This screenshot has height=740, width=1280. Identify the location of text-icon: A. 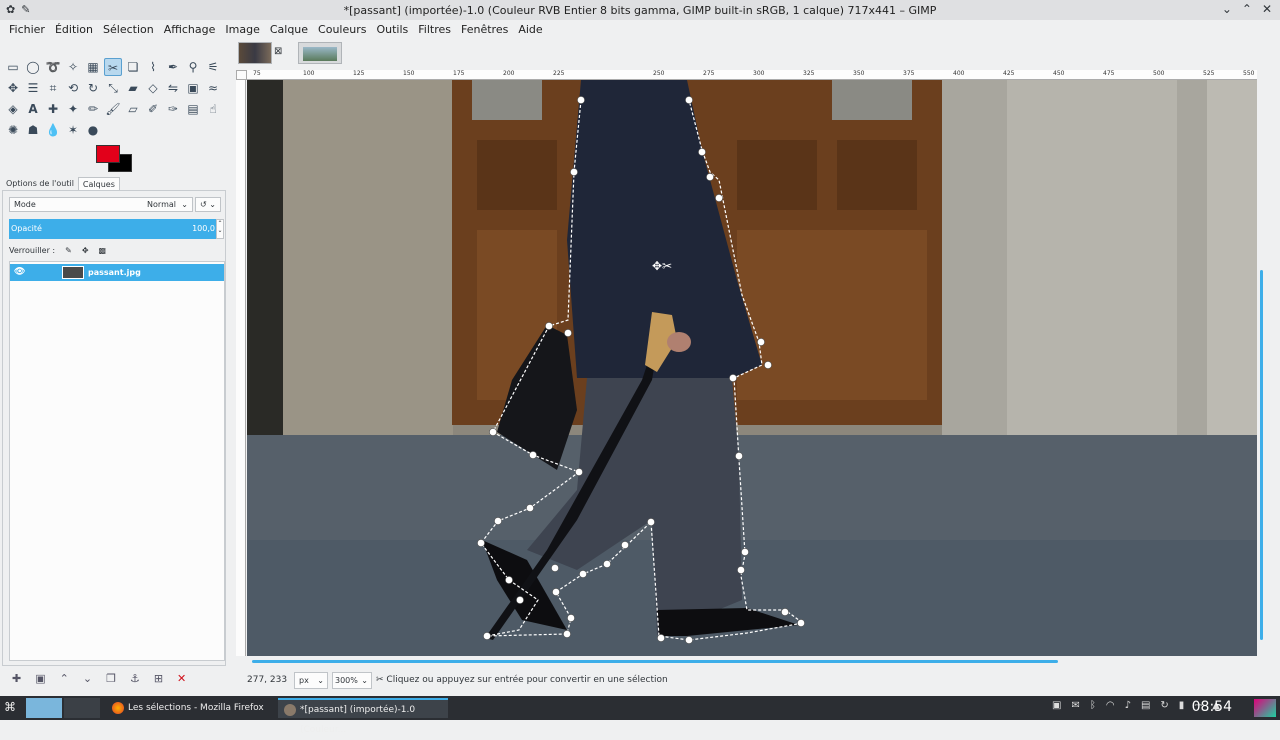
(33, 109).